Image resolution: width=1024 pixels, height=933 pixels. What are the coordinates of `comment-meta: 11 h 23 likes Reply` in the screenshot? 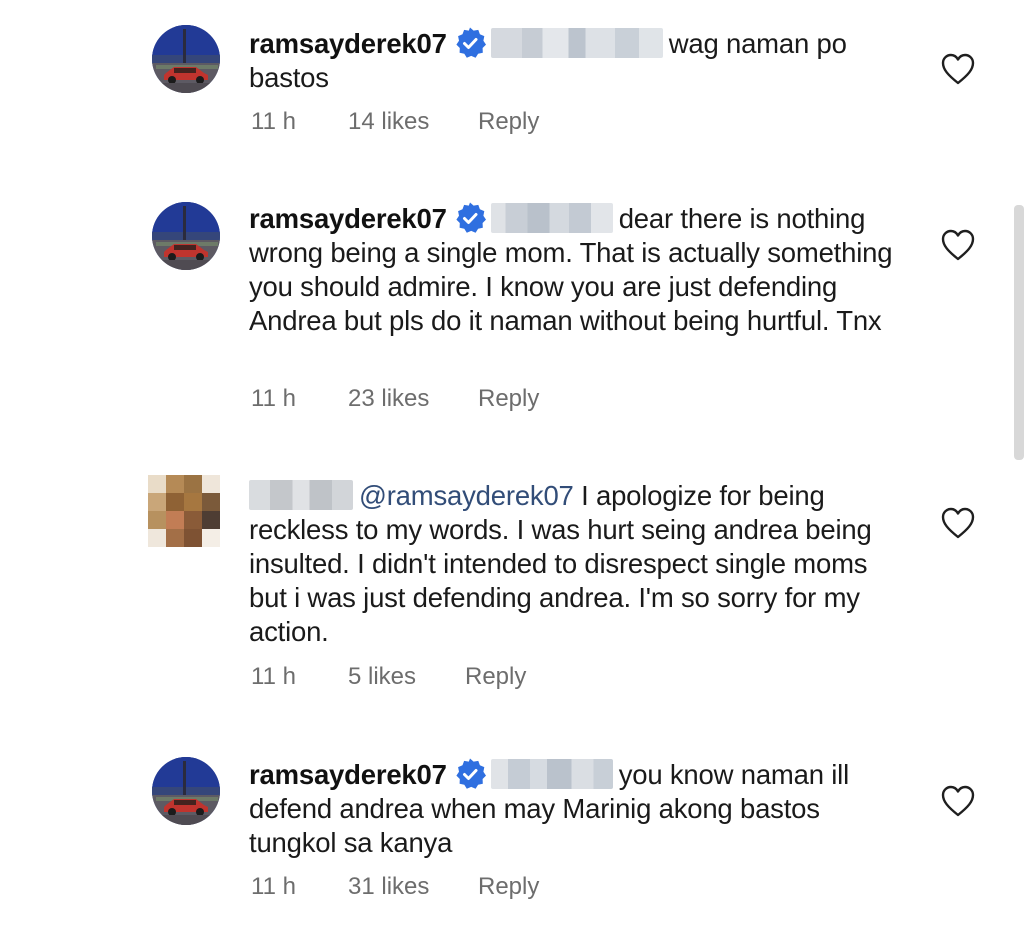 It's located at (395, 399).